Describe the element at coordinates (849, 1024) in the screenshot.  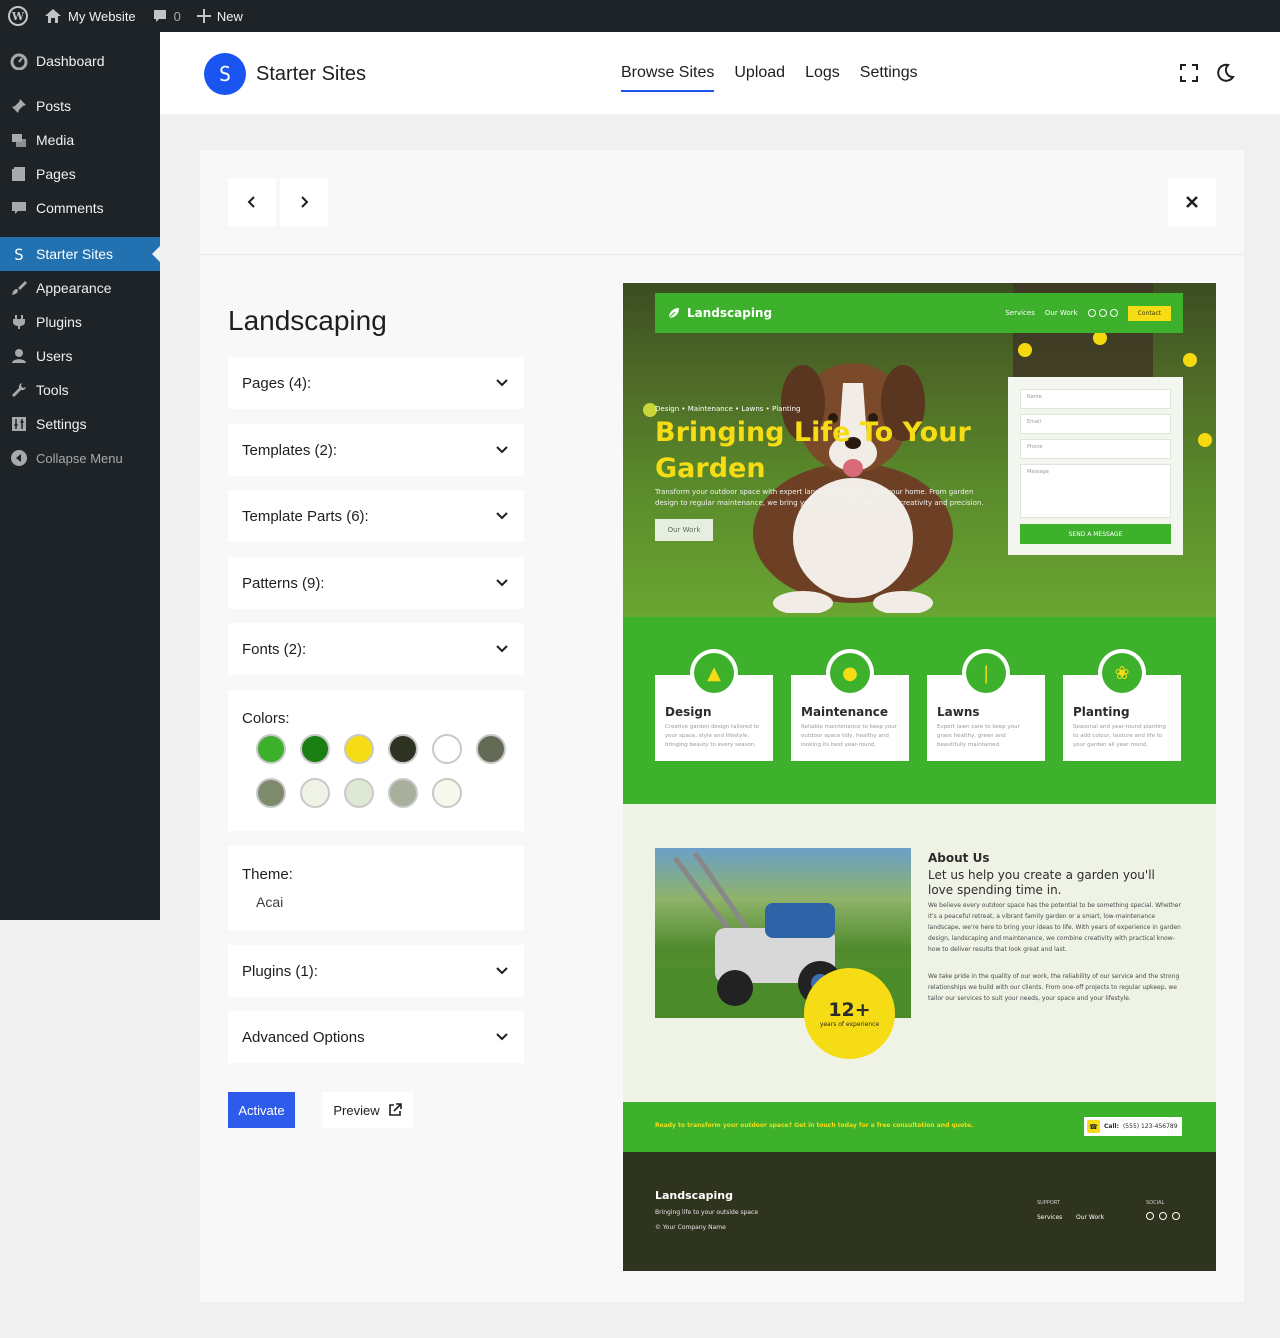
I see `experience-label: years of experience` at that location.